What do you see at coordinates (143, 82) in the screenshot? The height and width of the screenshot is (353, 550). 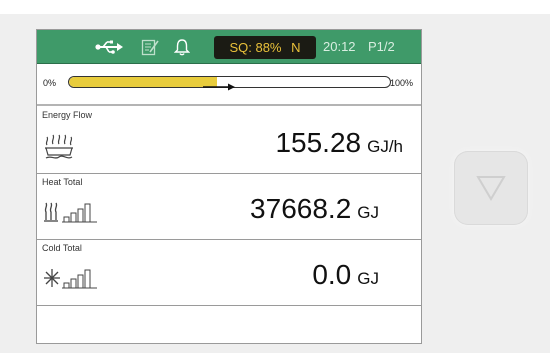 I see `progress-fill` at bounding box center [143, 82].